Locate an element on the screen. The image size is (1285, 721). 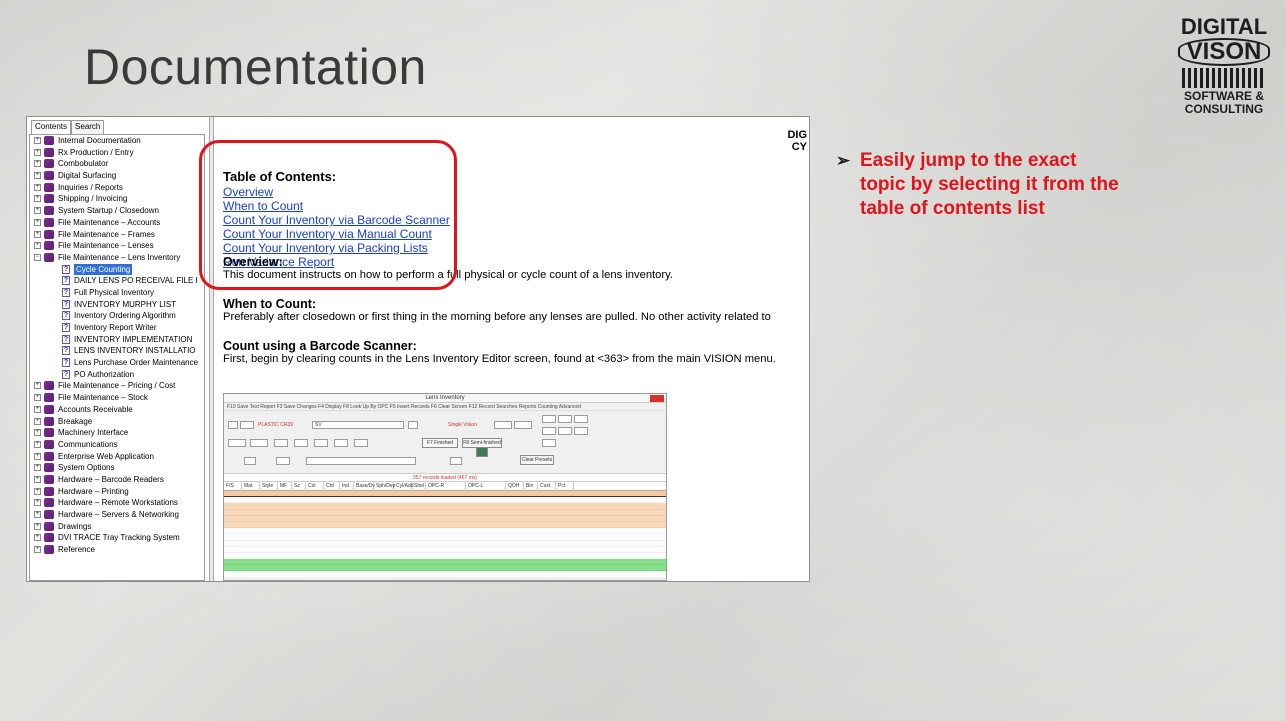
tree-item: ? Full Physical Inventory is located at coordinates (117, 293).